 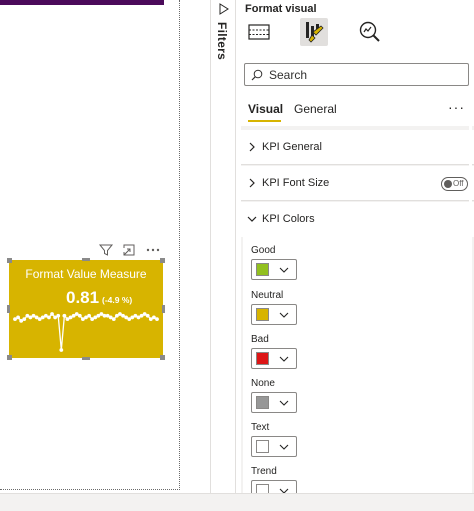 I want to click on tab-analytics, so click(x=370, y=32).